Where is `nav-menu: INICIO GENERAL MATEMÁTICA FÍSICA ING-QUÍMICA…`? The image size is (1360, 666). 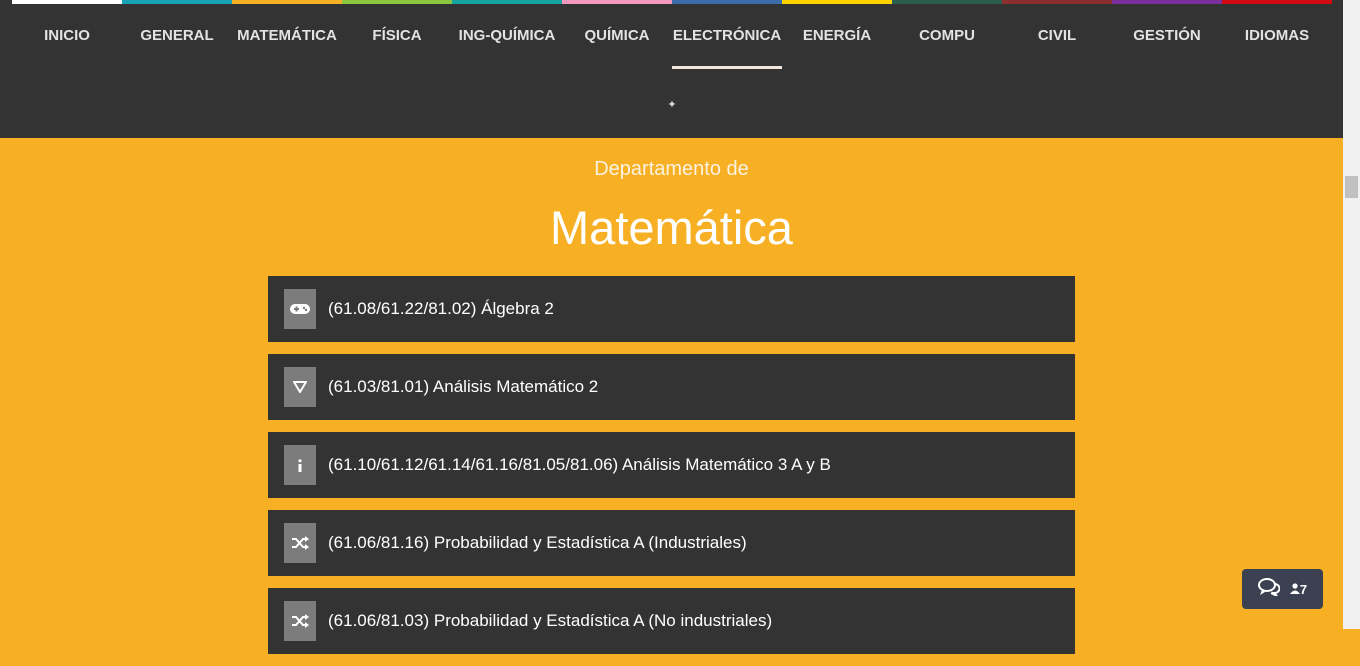
nav-menu: INICIO GENERAL MATEMÁTICA FÍSICA ING-QUÍMICA… is located at coordinates (672, 36).